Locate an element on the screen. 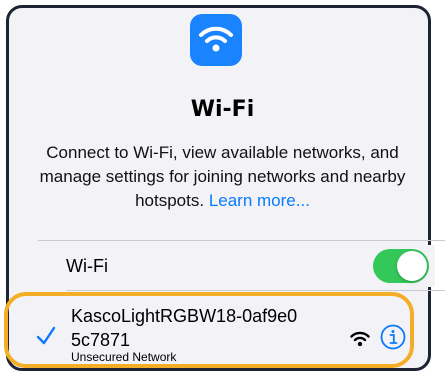 This screenshot has height=377, width=445. toggle-knob is located at coordinates (412, 266).